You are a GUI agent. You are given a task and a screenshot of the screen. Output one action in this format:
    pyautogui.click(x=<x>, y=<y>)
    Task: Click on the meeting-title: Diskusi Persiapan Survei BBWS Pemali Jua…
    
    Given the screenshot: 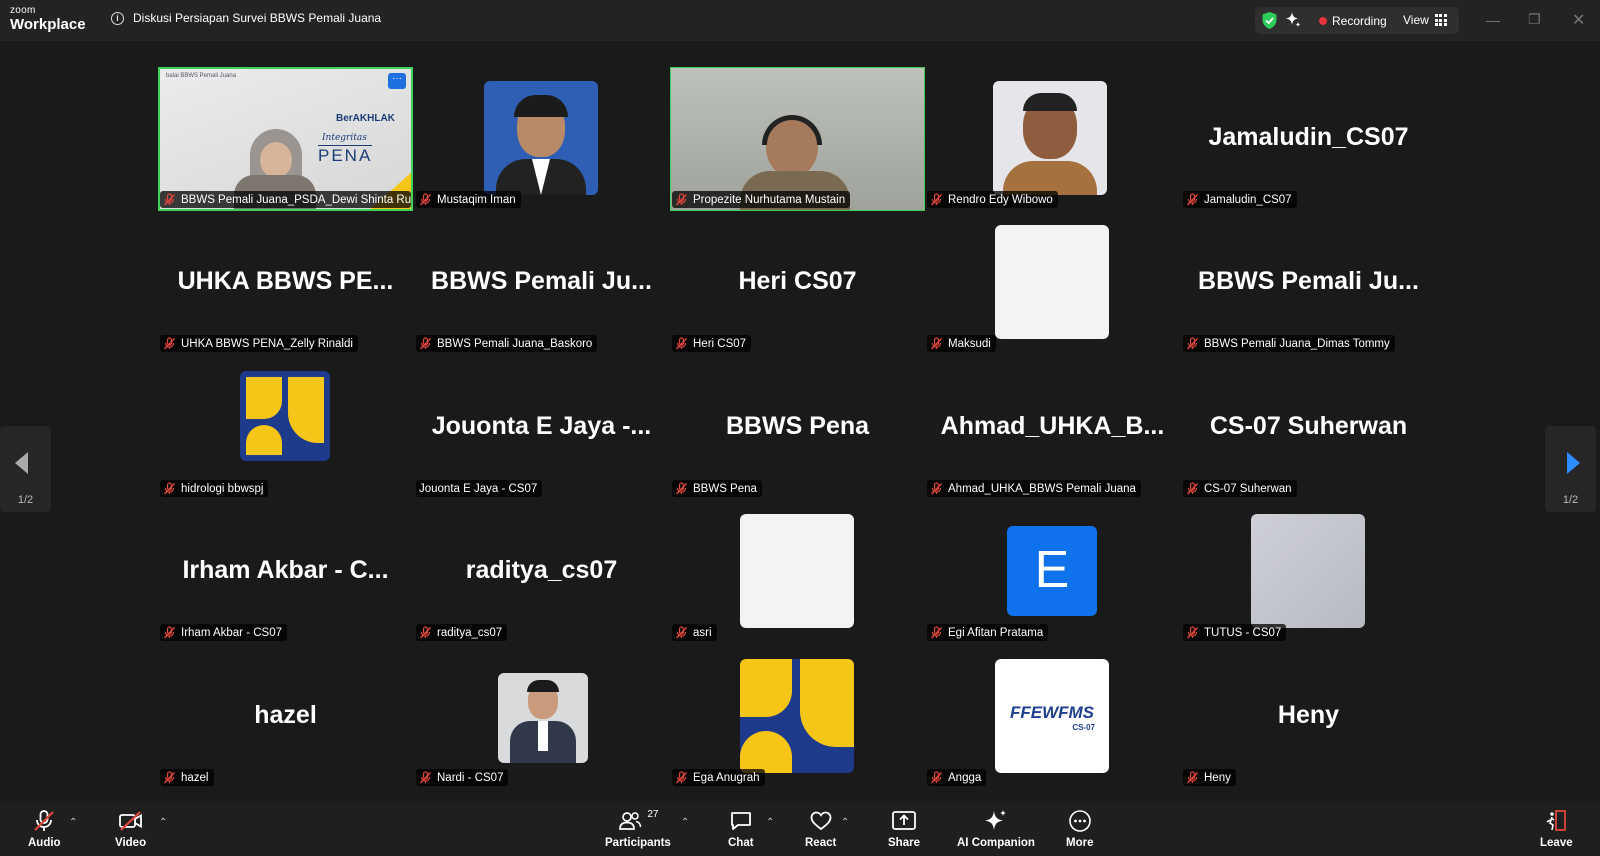 What is the action you would take?
    pyautogui.click(x=257, y=18)
    